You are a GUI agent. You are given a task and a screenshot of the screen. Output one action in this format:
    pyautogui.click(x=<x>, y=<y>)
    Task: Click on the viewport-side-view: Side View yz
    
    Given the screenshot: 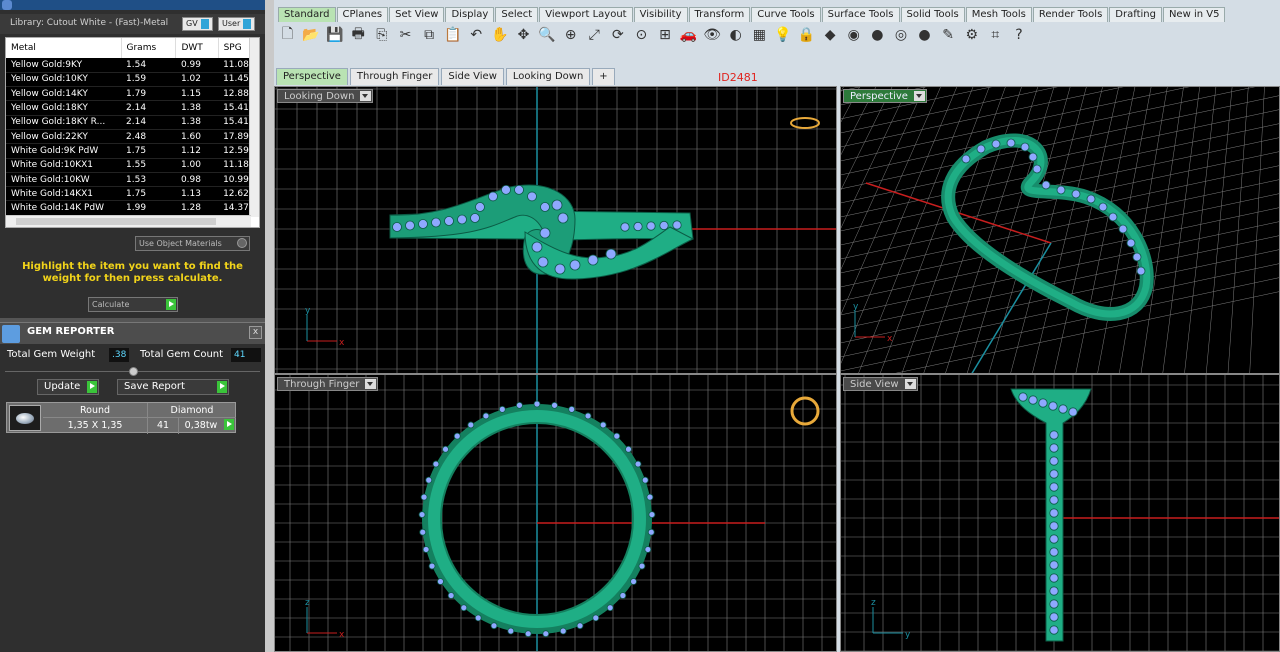 What is the action you would take?
    pyautogui.click(x=1060, y=513)
    